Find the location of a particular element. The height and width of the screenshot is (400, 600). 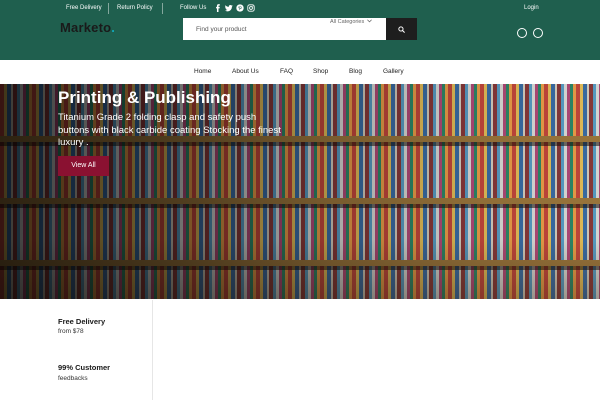

free-delivery-link: Free Delivery is located at coordinates (84, 8).